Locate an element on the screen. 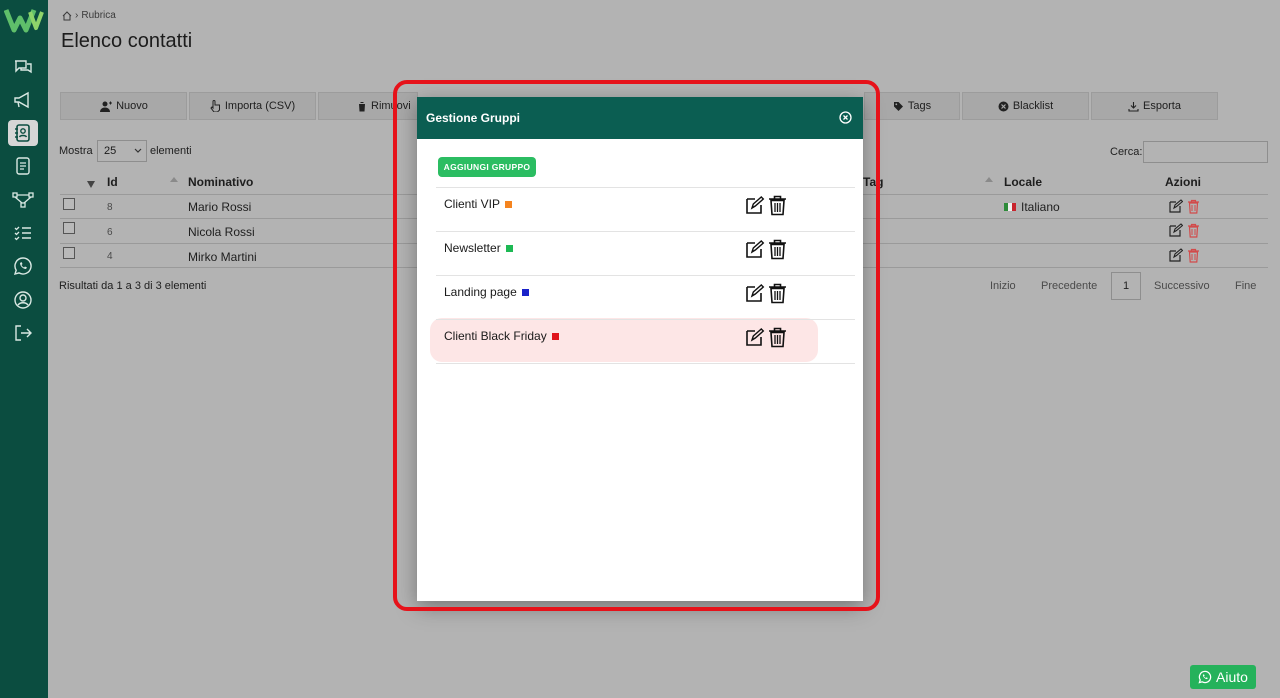  import-csv-button: Importa (CSV) is located at coordinates (252, 106).